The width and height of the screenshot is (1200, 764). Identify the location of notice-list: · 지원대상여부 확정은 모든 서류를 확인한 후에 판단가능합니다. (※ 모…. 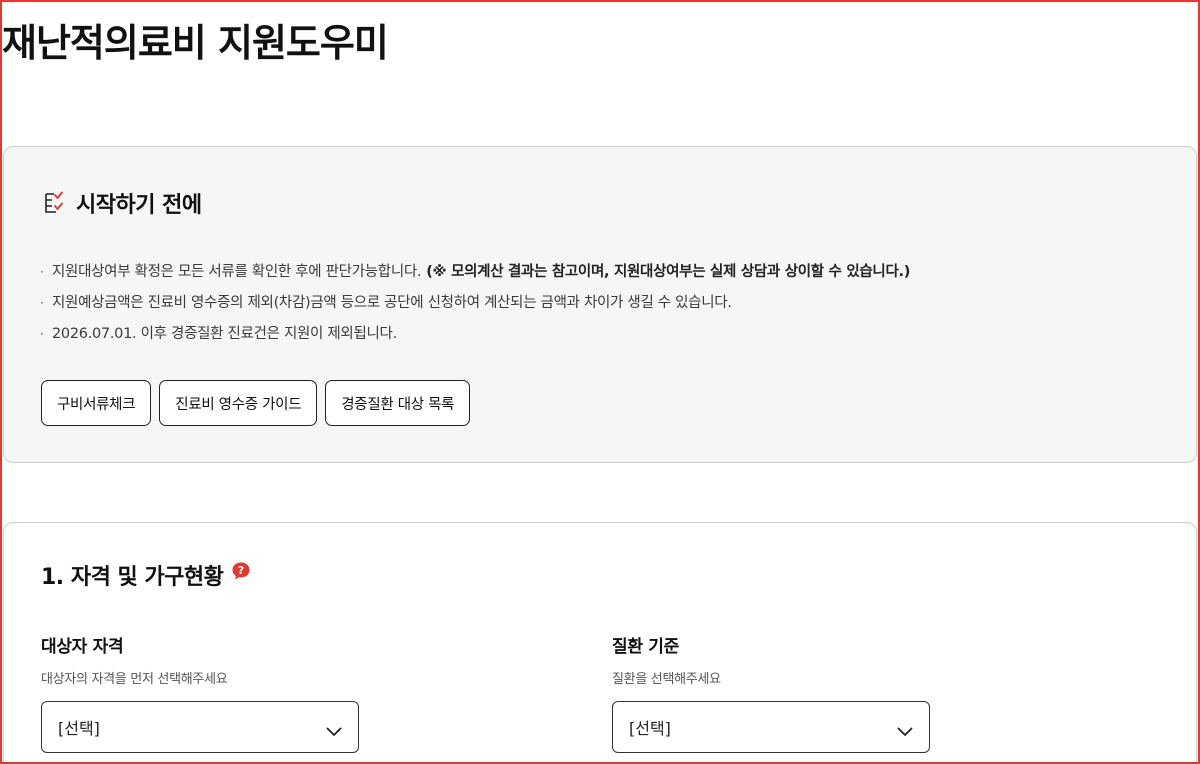
(475, 303).